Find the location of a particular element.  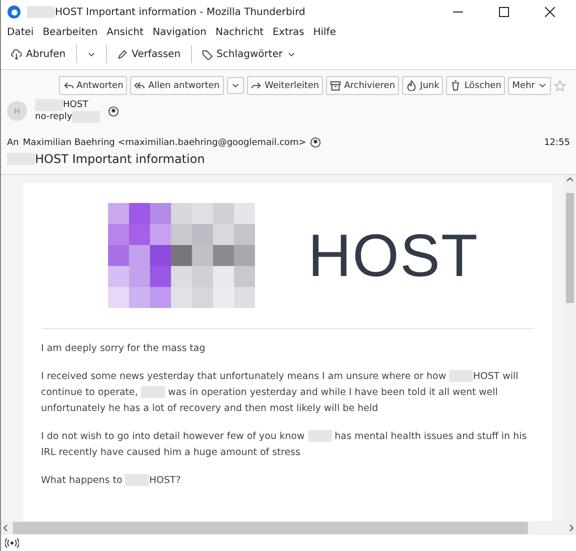

action-button: Antworten is located at coordinates (93, 85).